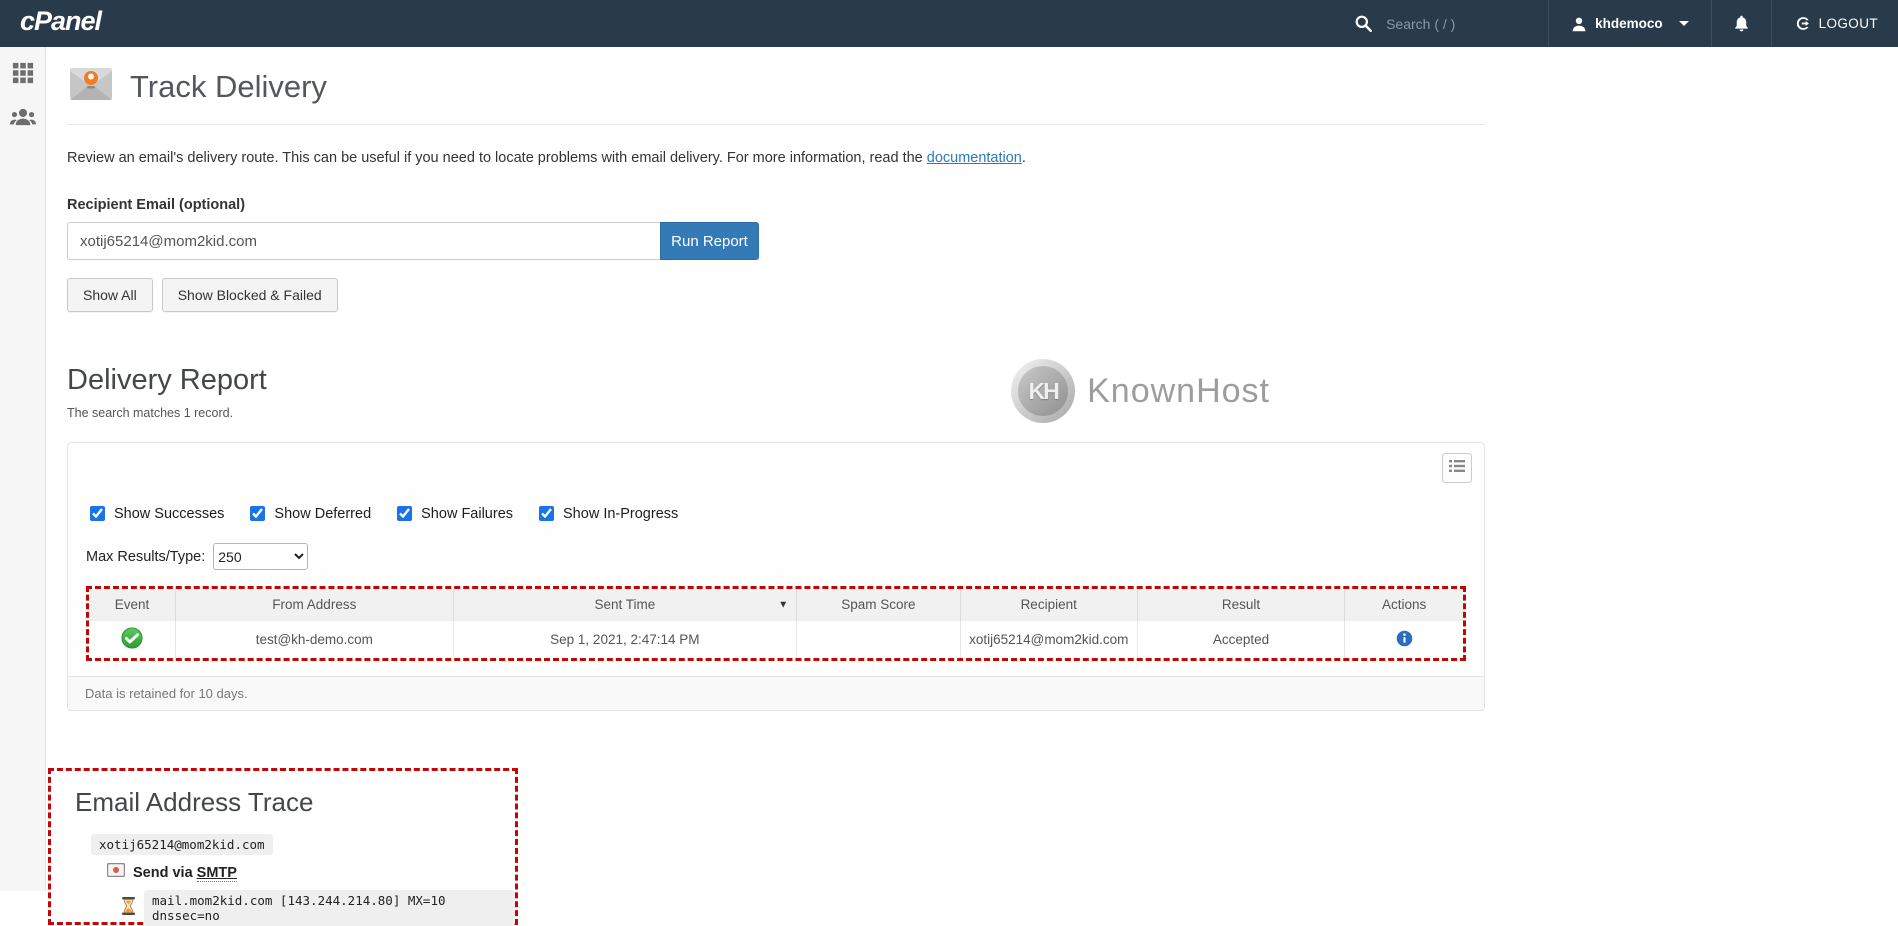 Image resolution: width=1898 pixels, height=926 pixels. Describe the element at coordinates (776, 205) in the screenshot. I see `recipient-email-label: Recipient Email (optional)` at that location.